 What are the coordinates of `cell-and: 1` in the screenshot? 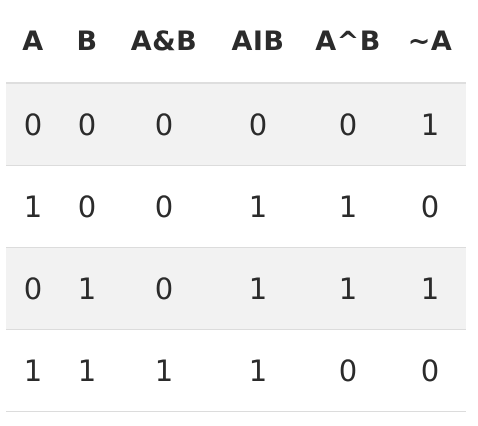 It's located at (164, 370).